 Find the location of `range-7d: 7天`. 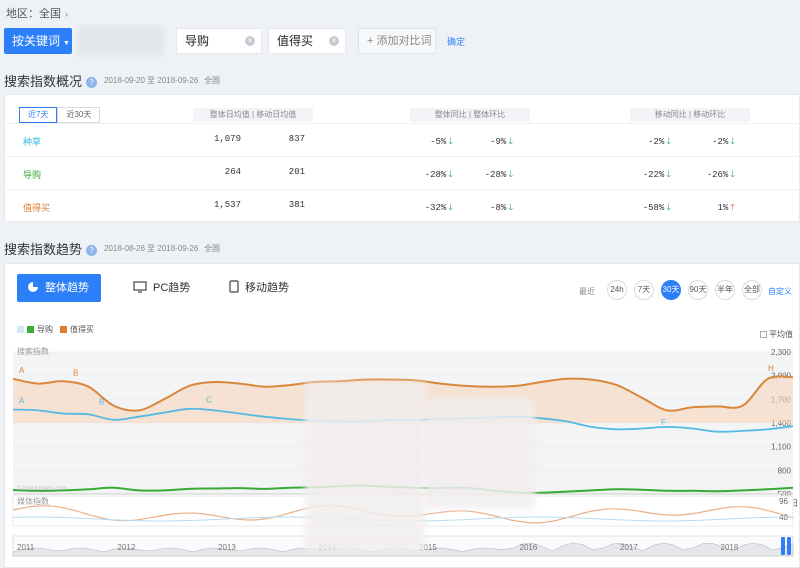

range-7d: 7天 is located at coordinates (644, 290).